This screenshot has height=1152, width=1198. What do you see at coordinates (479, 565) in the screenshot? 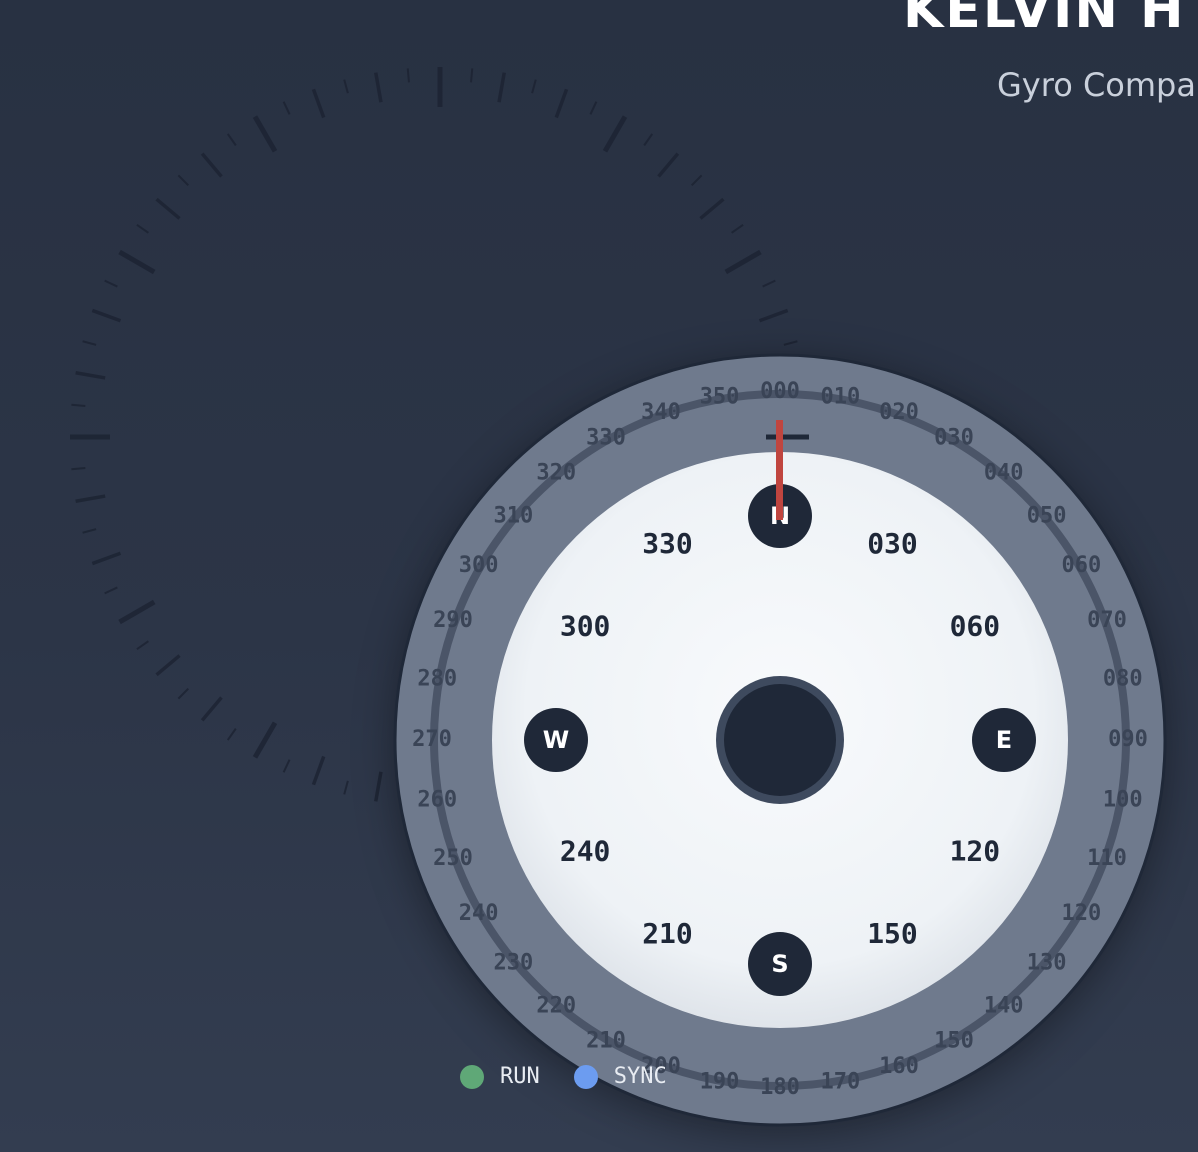
I see `outer-scale-label: 300` at bounding box center [479, 565].